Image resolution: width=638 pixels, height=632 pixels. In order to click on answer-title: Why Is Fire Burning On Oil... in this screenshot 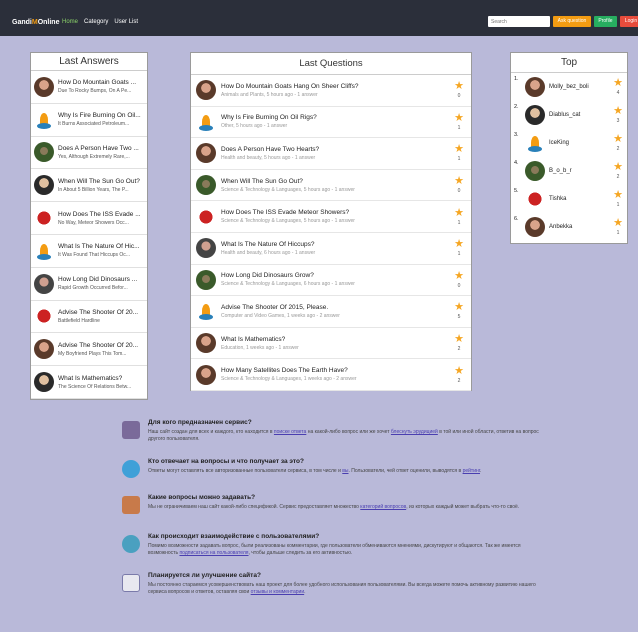, I will do `click(102, 115)`.